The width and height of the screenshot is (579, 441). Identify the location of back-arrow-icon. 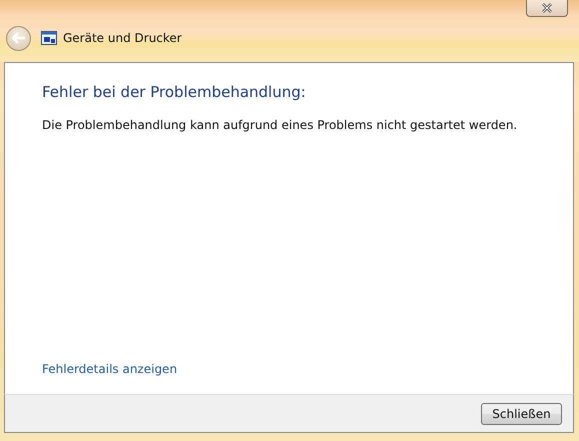
(19, 38).